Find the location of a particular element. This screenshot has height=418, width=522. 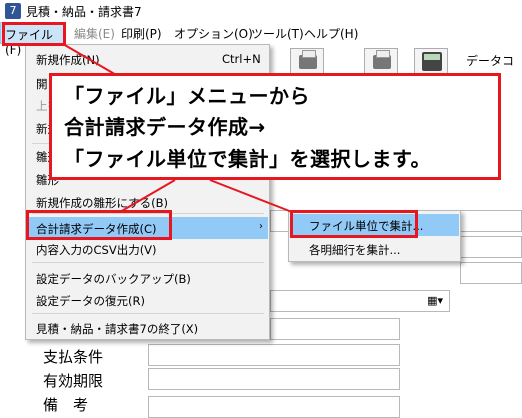

connector-total-invoice is located at coordinates (147, 196).